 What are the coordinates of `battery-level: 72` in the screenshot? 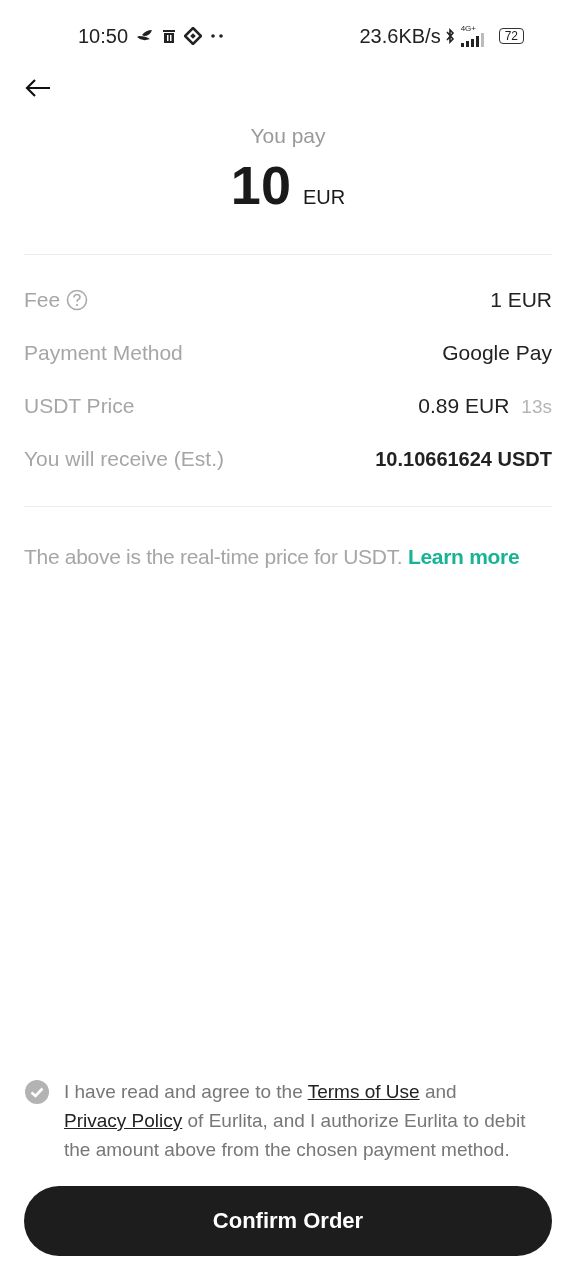 It's located at (511, 36).